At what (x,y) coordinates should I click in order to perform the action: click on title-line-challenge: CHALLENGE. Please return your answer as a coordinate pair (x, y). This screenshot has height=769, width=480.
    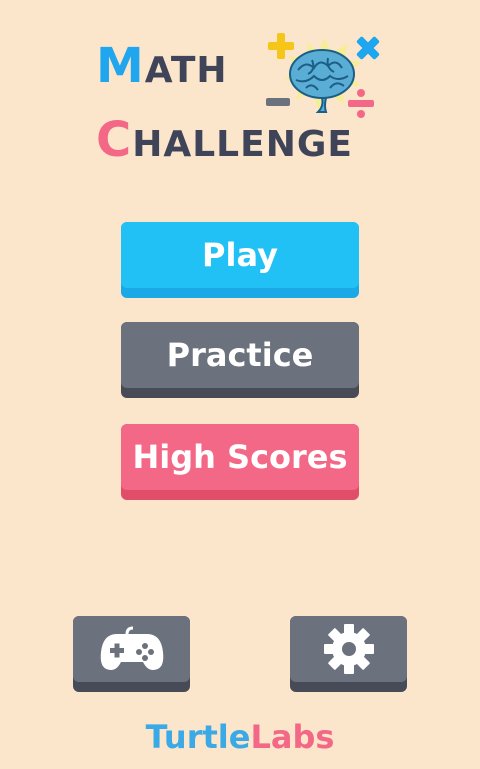
    Looking at the image, I should click on (224, 140).